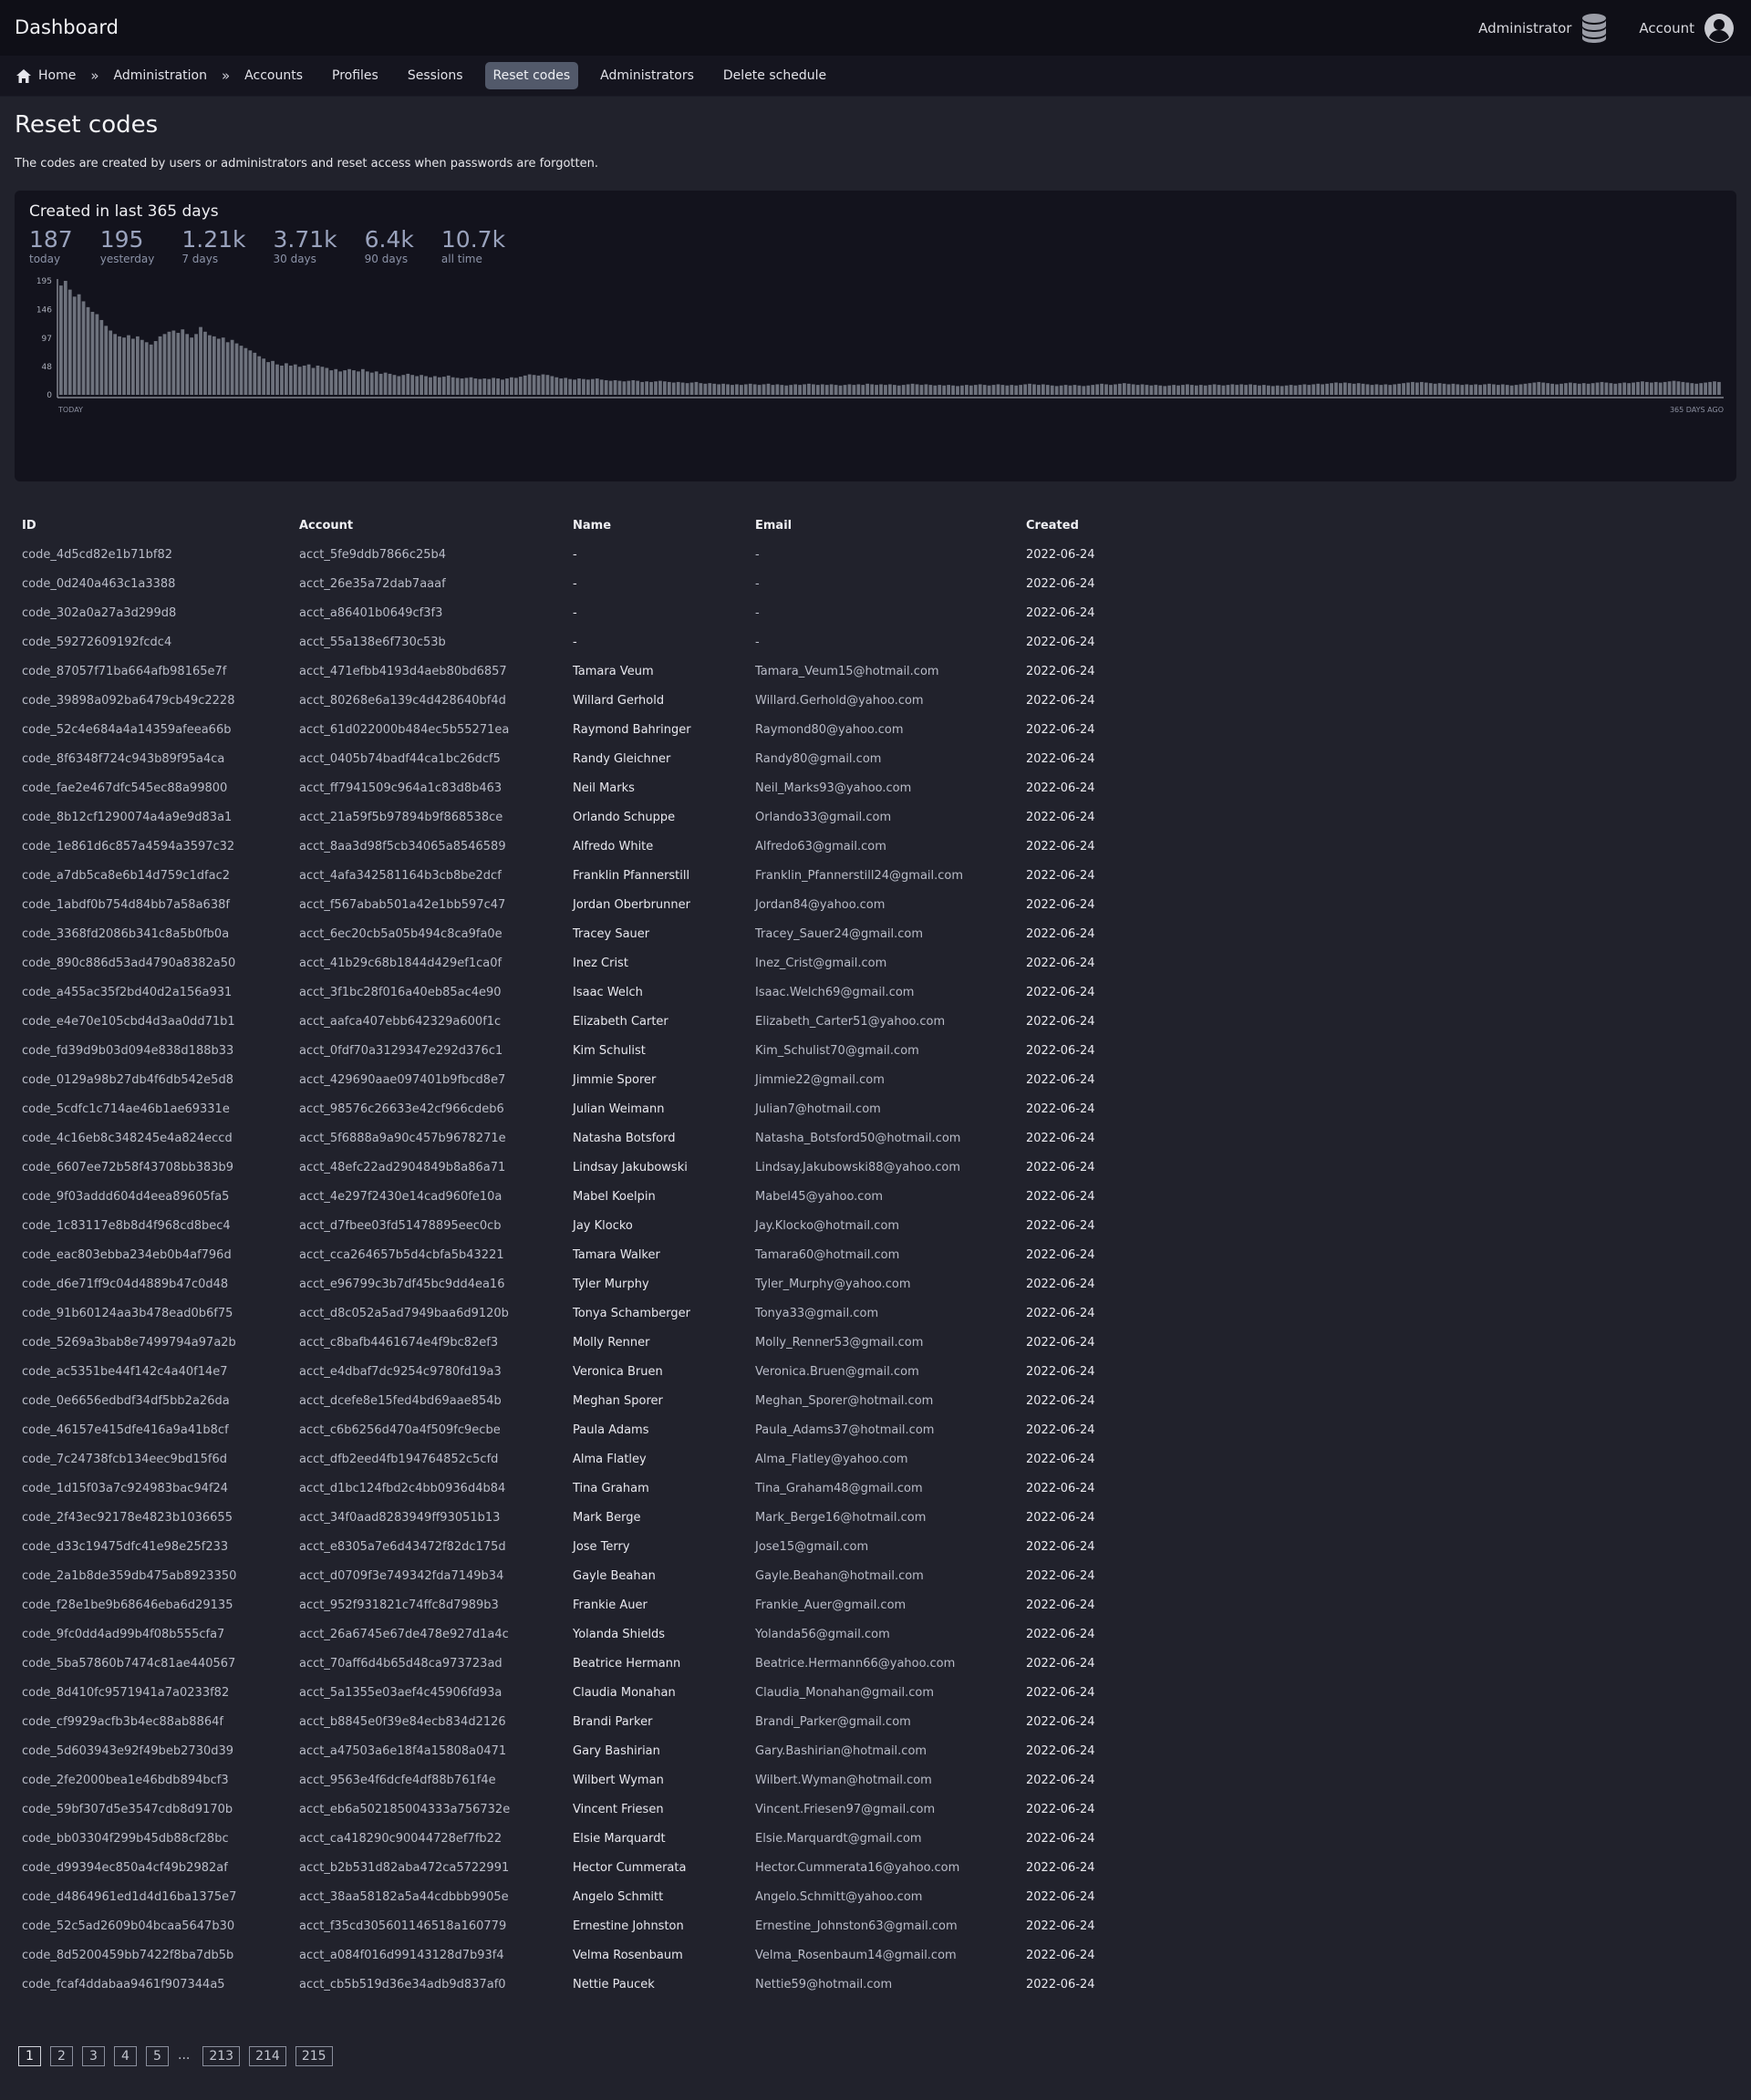 Image resolution: width=1751 pixels, height=2100 pixels. I want to click on cell-account: acct_5f6888a9a90c457b9678271e, so click(428, 1138).